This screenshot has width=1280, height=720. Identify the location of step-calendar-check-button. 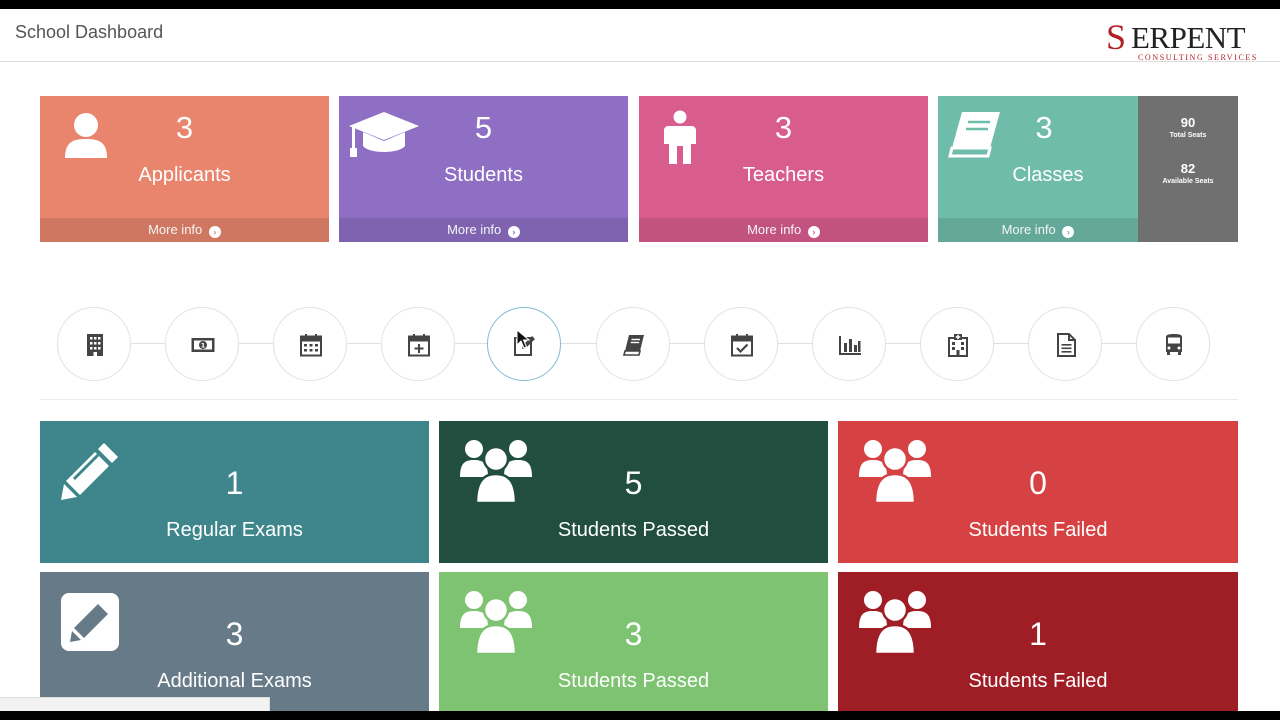
(741, 344).